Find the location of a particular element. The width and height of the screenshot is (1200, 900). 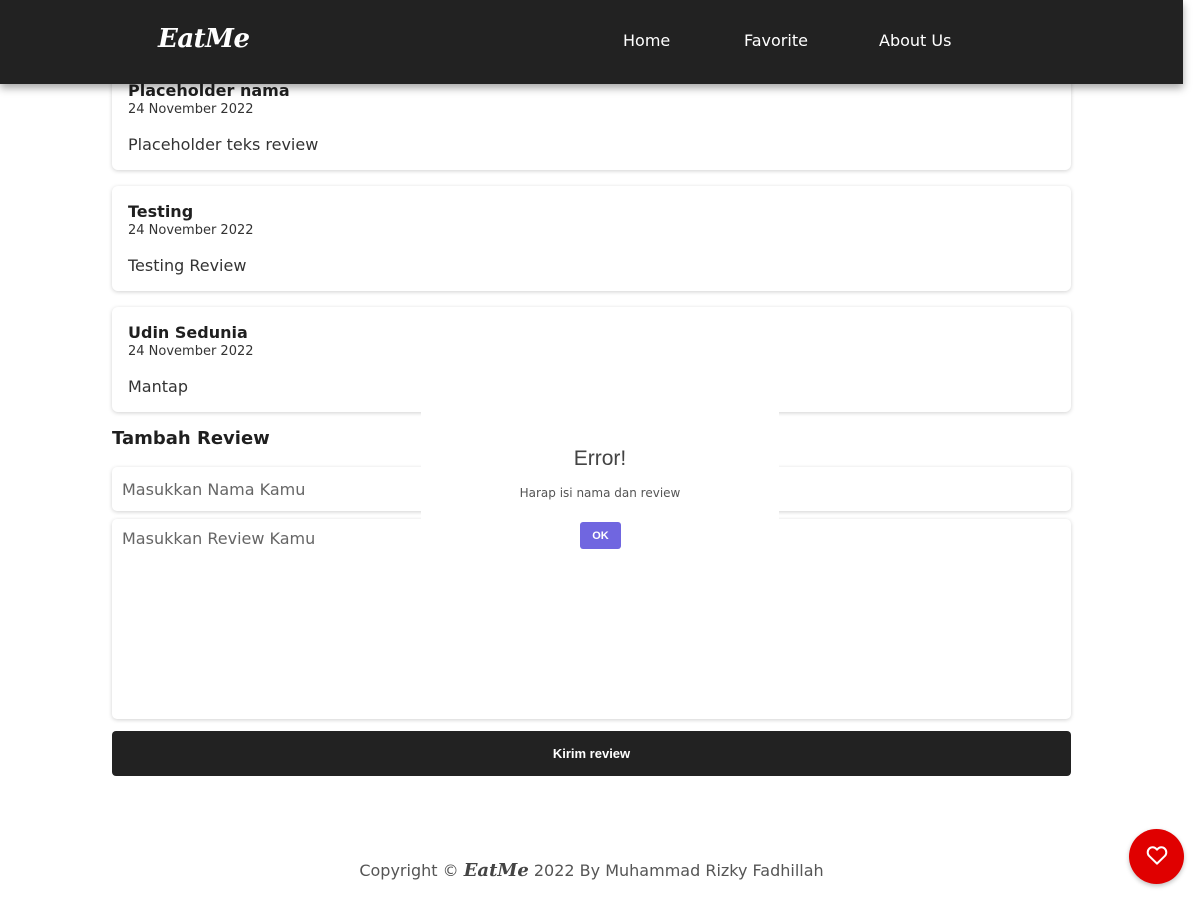

top-header: EatMe Home Favorite About Us is located at coordinates (591, 42).